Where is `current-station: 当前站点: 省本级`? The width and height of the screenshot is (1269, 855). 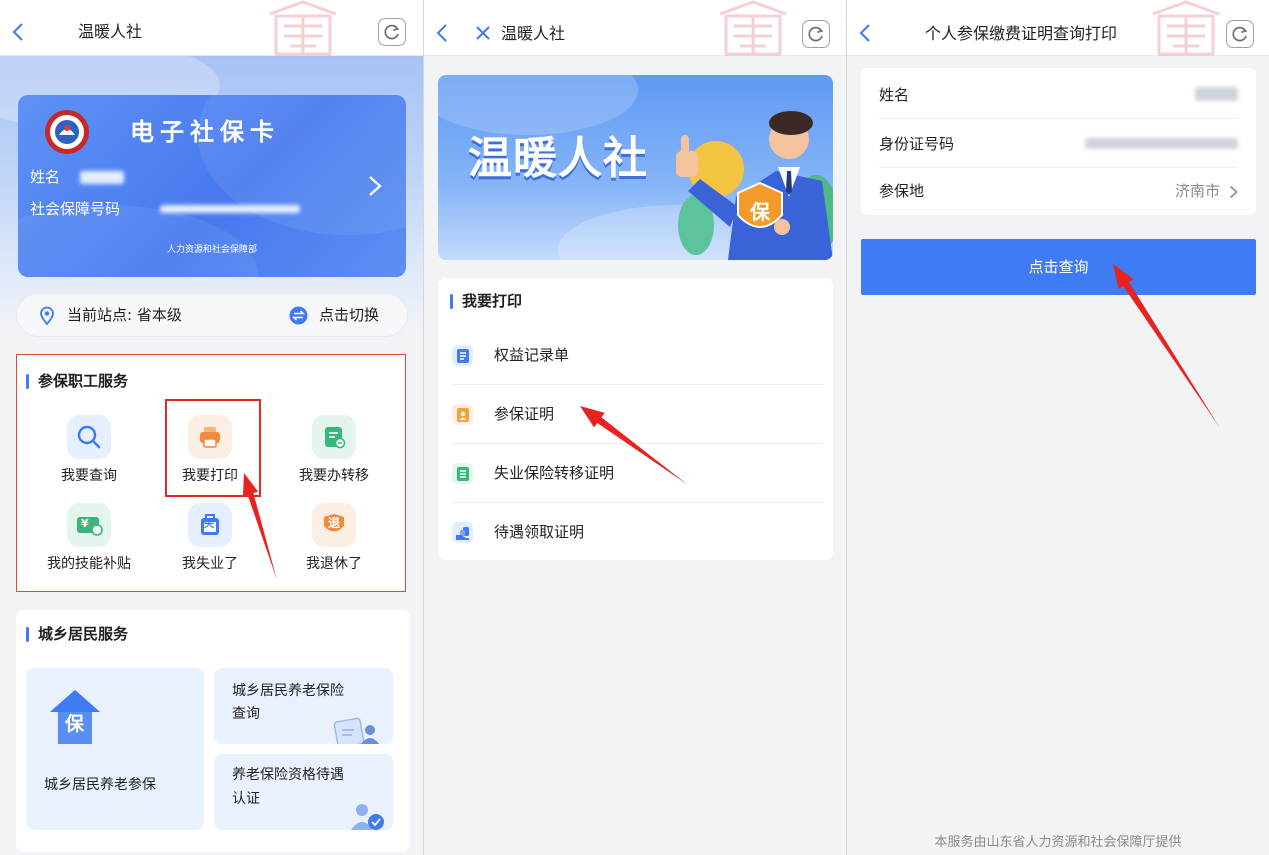 current-station: 当前站点: 省本级 is located at coordinates (124, 315).